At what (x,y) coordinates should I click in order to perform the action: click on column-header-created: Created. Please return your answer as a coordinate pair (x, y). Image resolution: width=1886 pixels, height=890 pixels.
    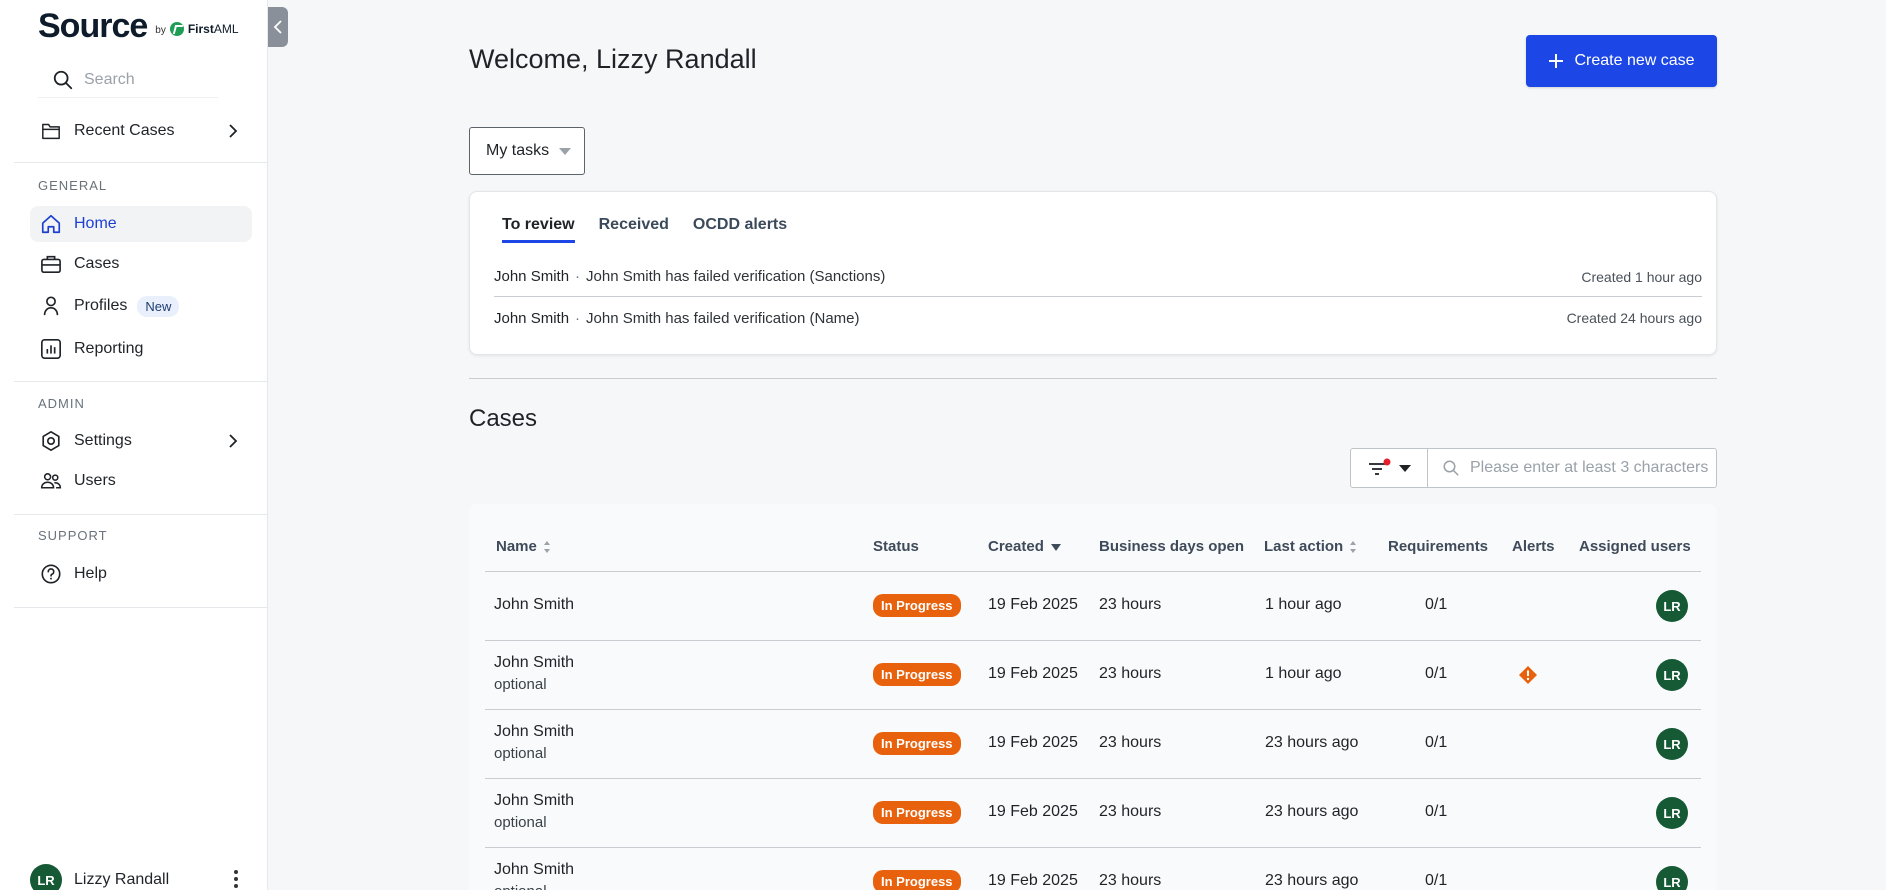
    Looking at the image, I should click on (1025, 546).